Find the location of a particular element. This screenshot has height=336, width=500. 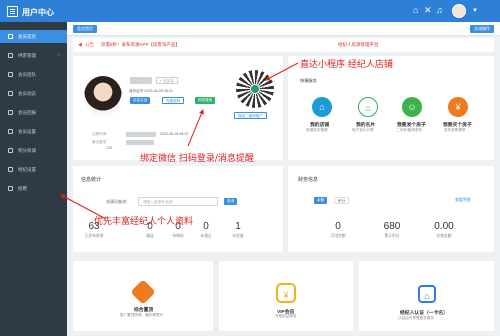

annotation-bind-wechat: 绑定微信 扫码登录/消息提醒 is located at coordinates (197, 159).